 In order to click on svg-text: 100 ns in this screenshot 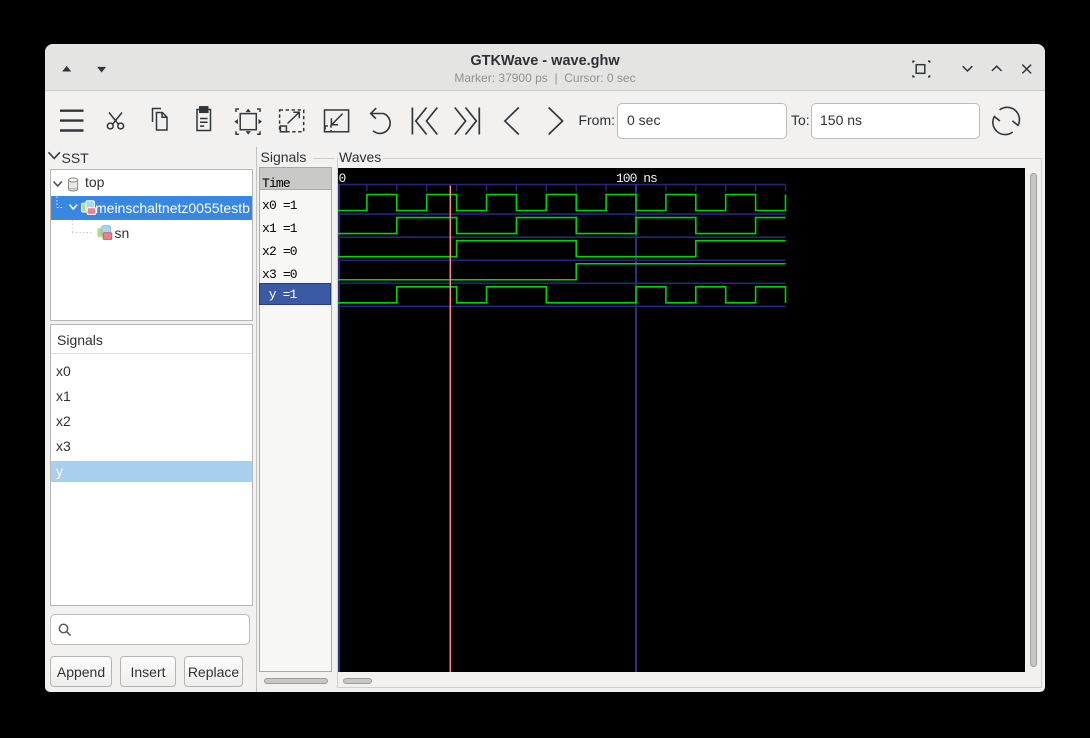, I will do `click(636, 178)`.